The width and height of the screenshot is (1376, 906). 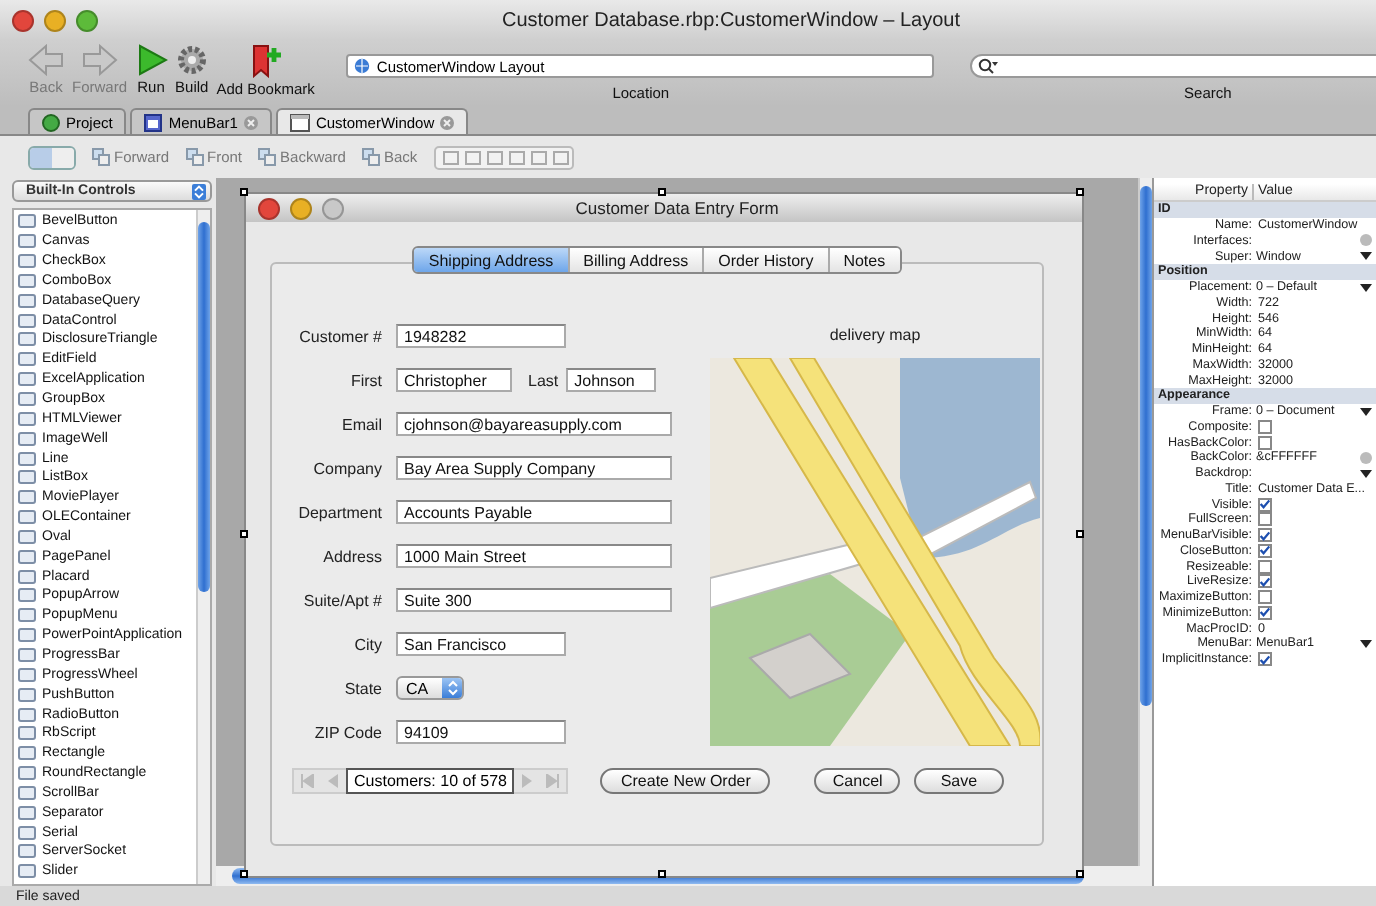 What do you see at coordinates (351, 556) in the screenshot?
I see `field-label: Address` at bounding box center [351, 556].